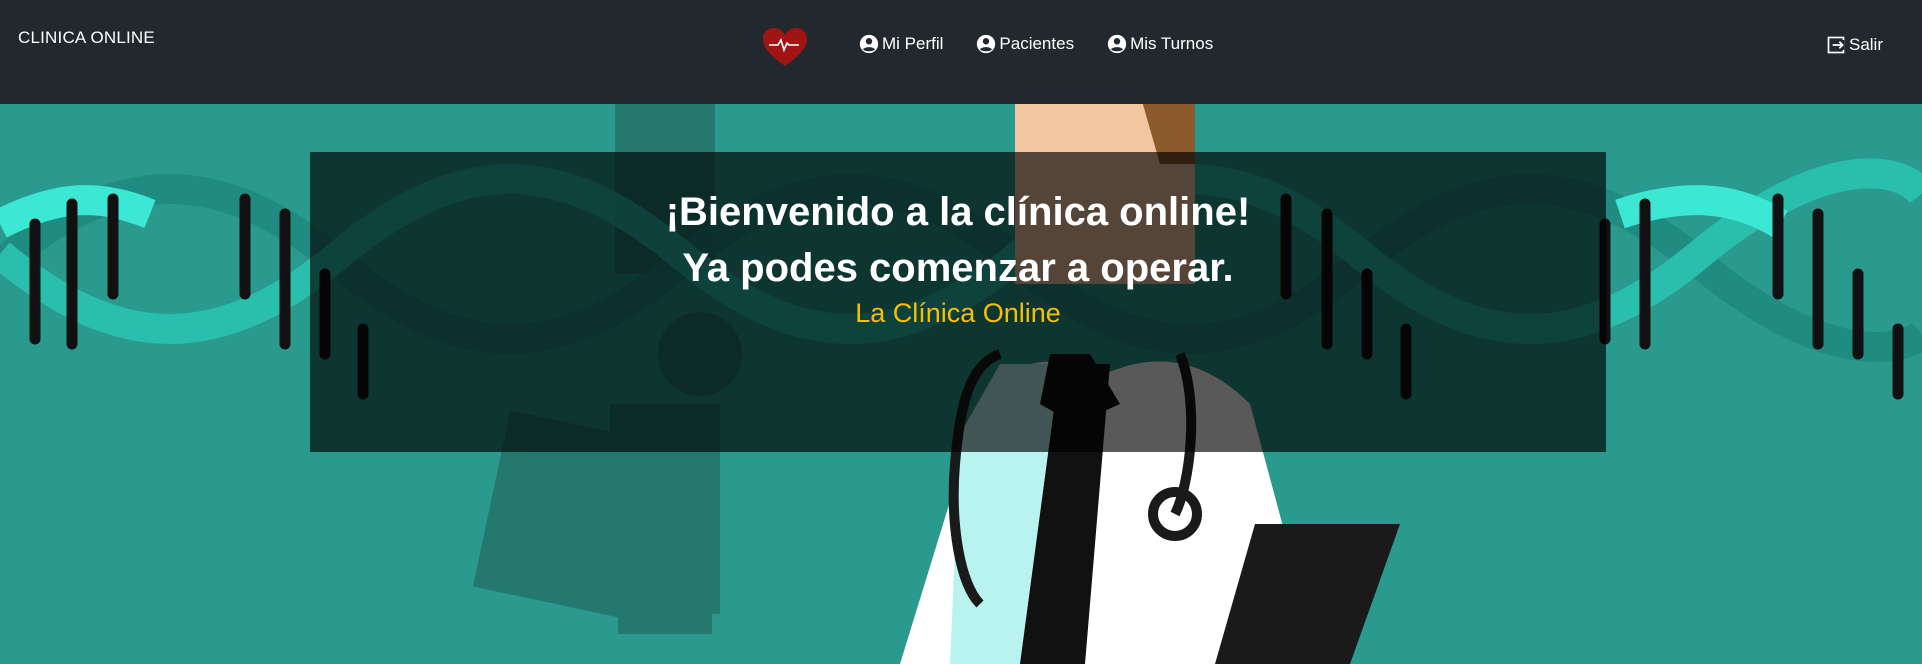  I want to click on nav-item-label: Mi Perfil, so click(913, 43).